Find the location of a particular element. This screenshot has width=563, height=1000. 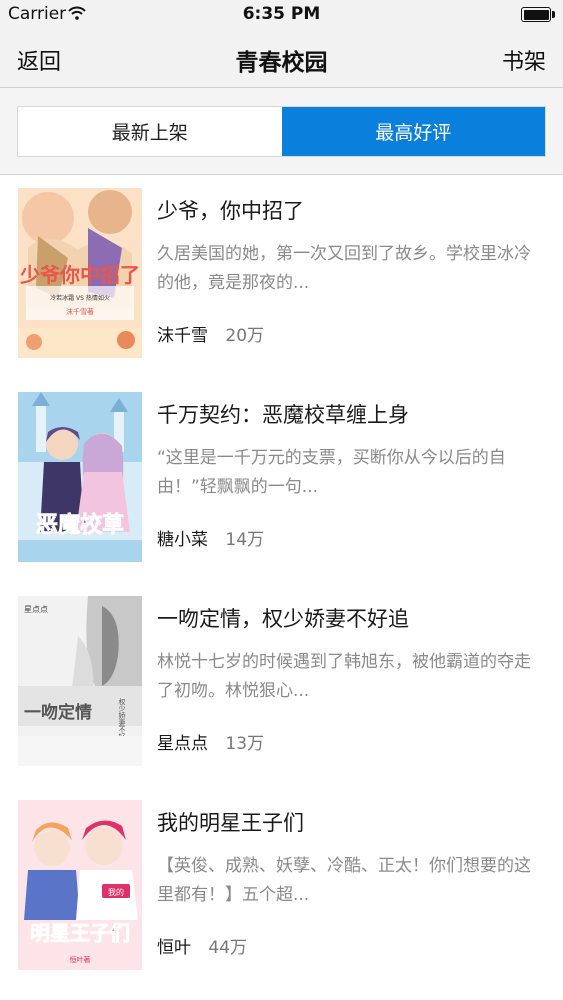

book-meta: 恒叶 44万 is located at coordinates (202, 945).